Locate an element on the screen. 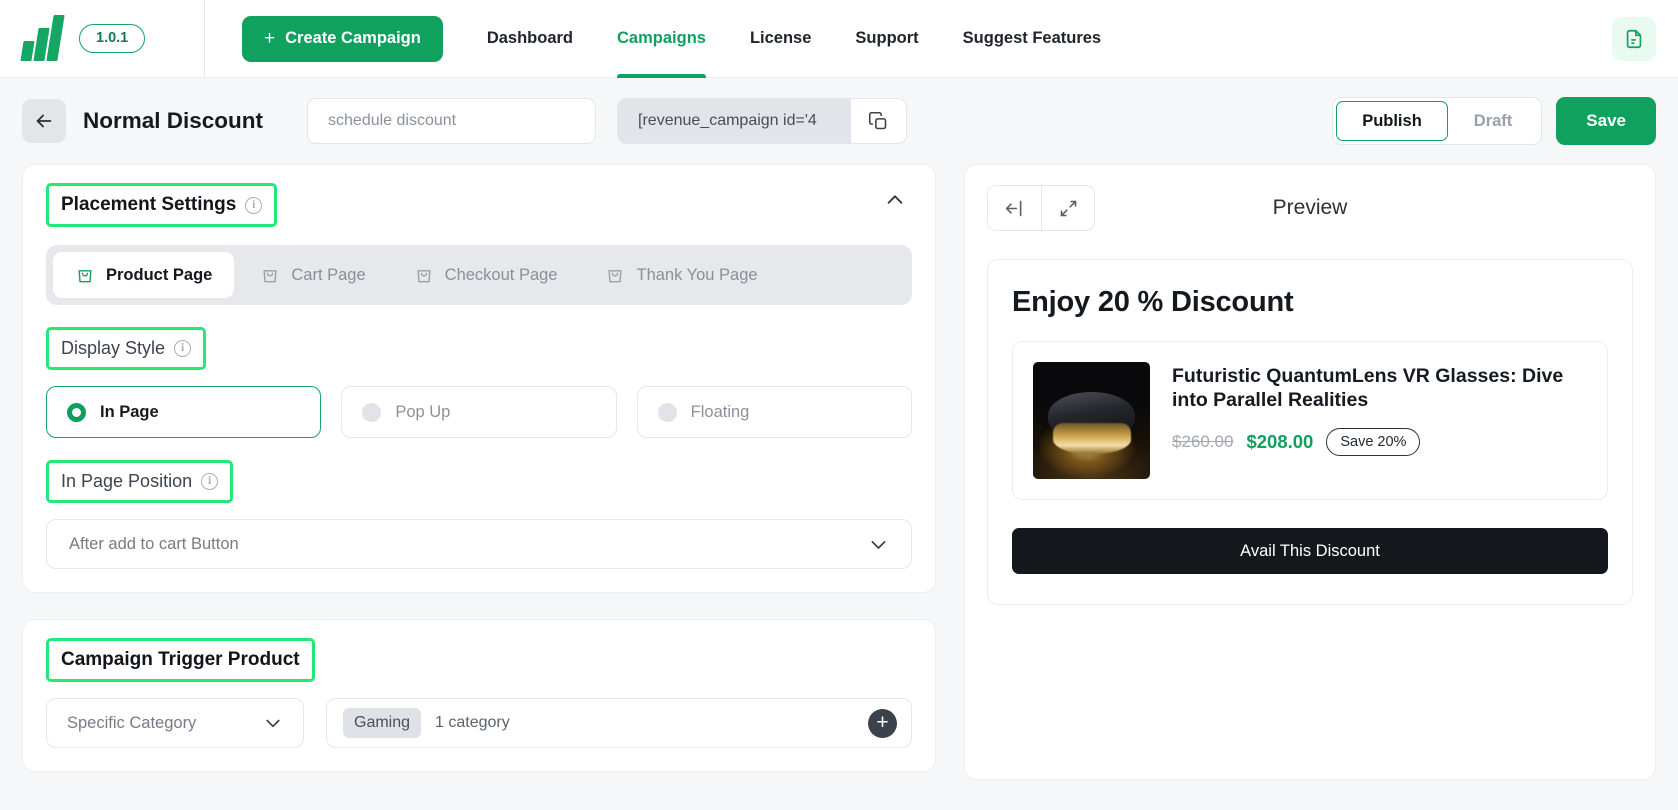  tab-thank-you-page-label: Thank You Page is located at coordinates (697, 274).